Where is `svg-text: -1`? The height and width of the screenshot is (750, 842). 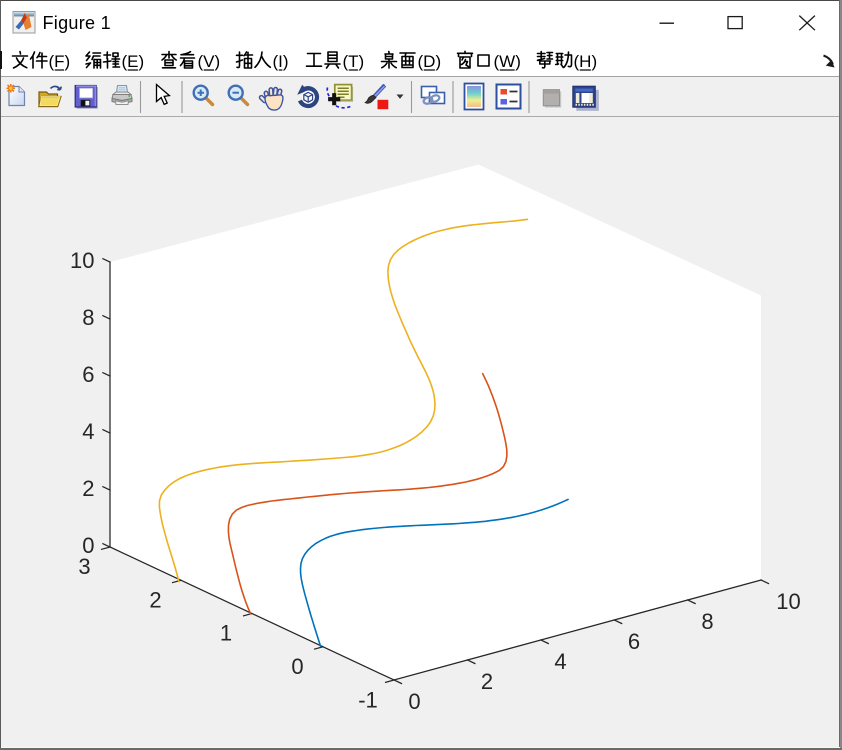 svg-text: -1 is located at coordinates (368, 700).